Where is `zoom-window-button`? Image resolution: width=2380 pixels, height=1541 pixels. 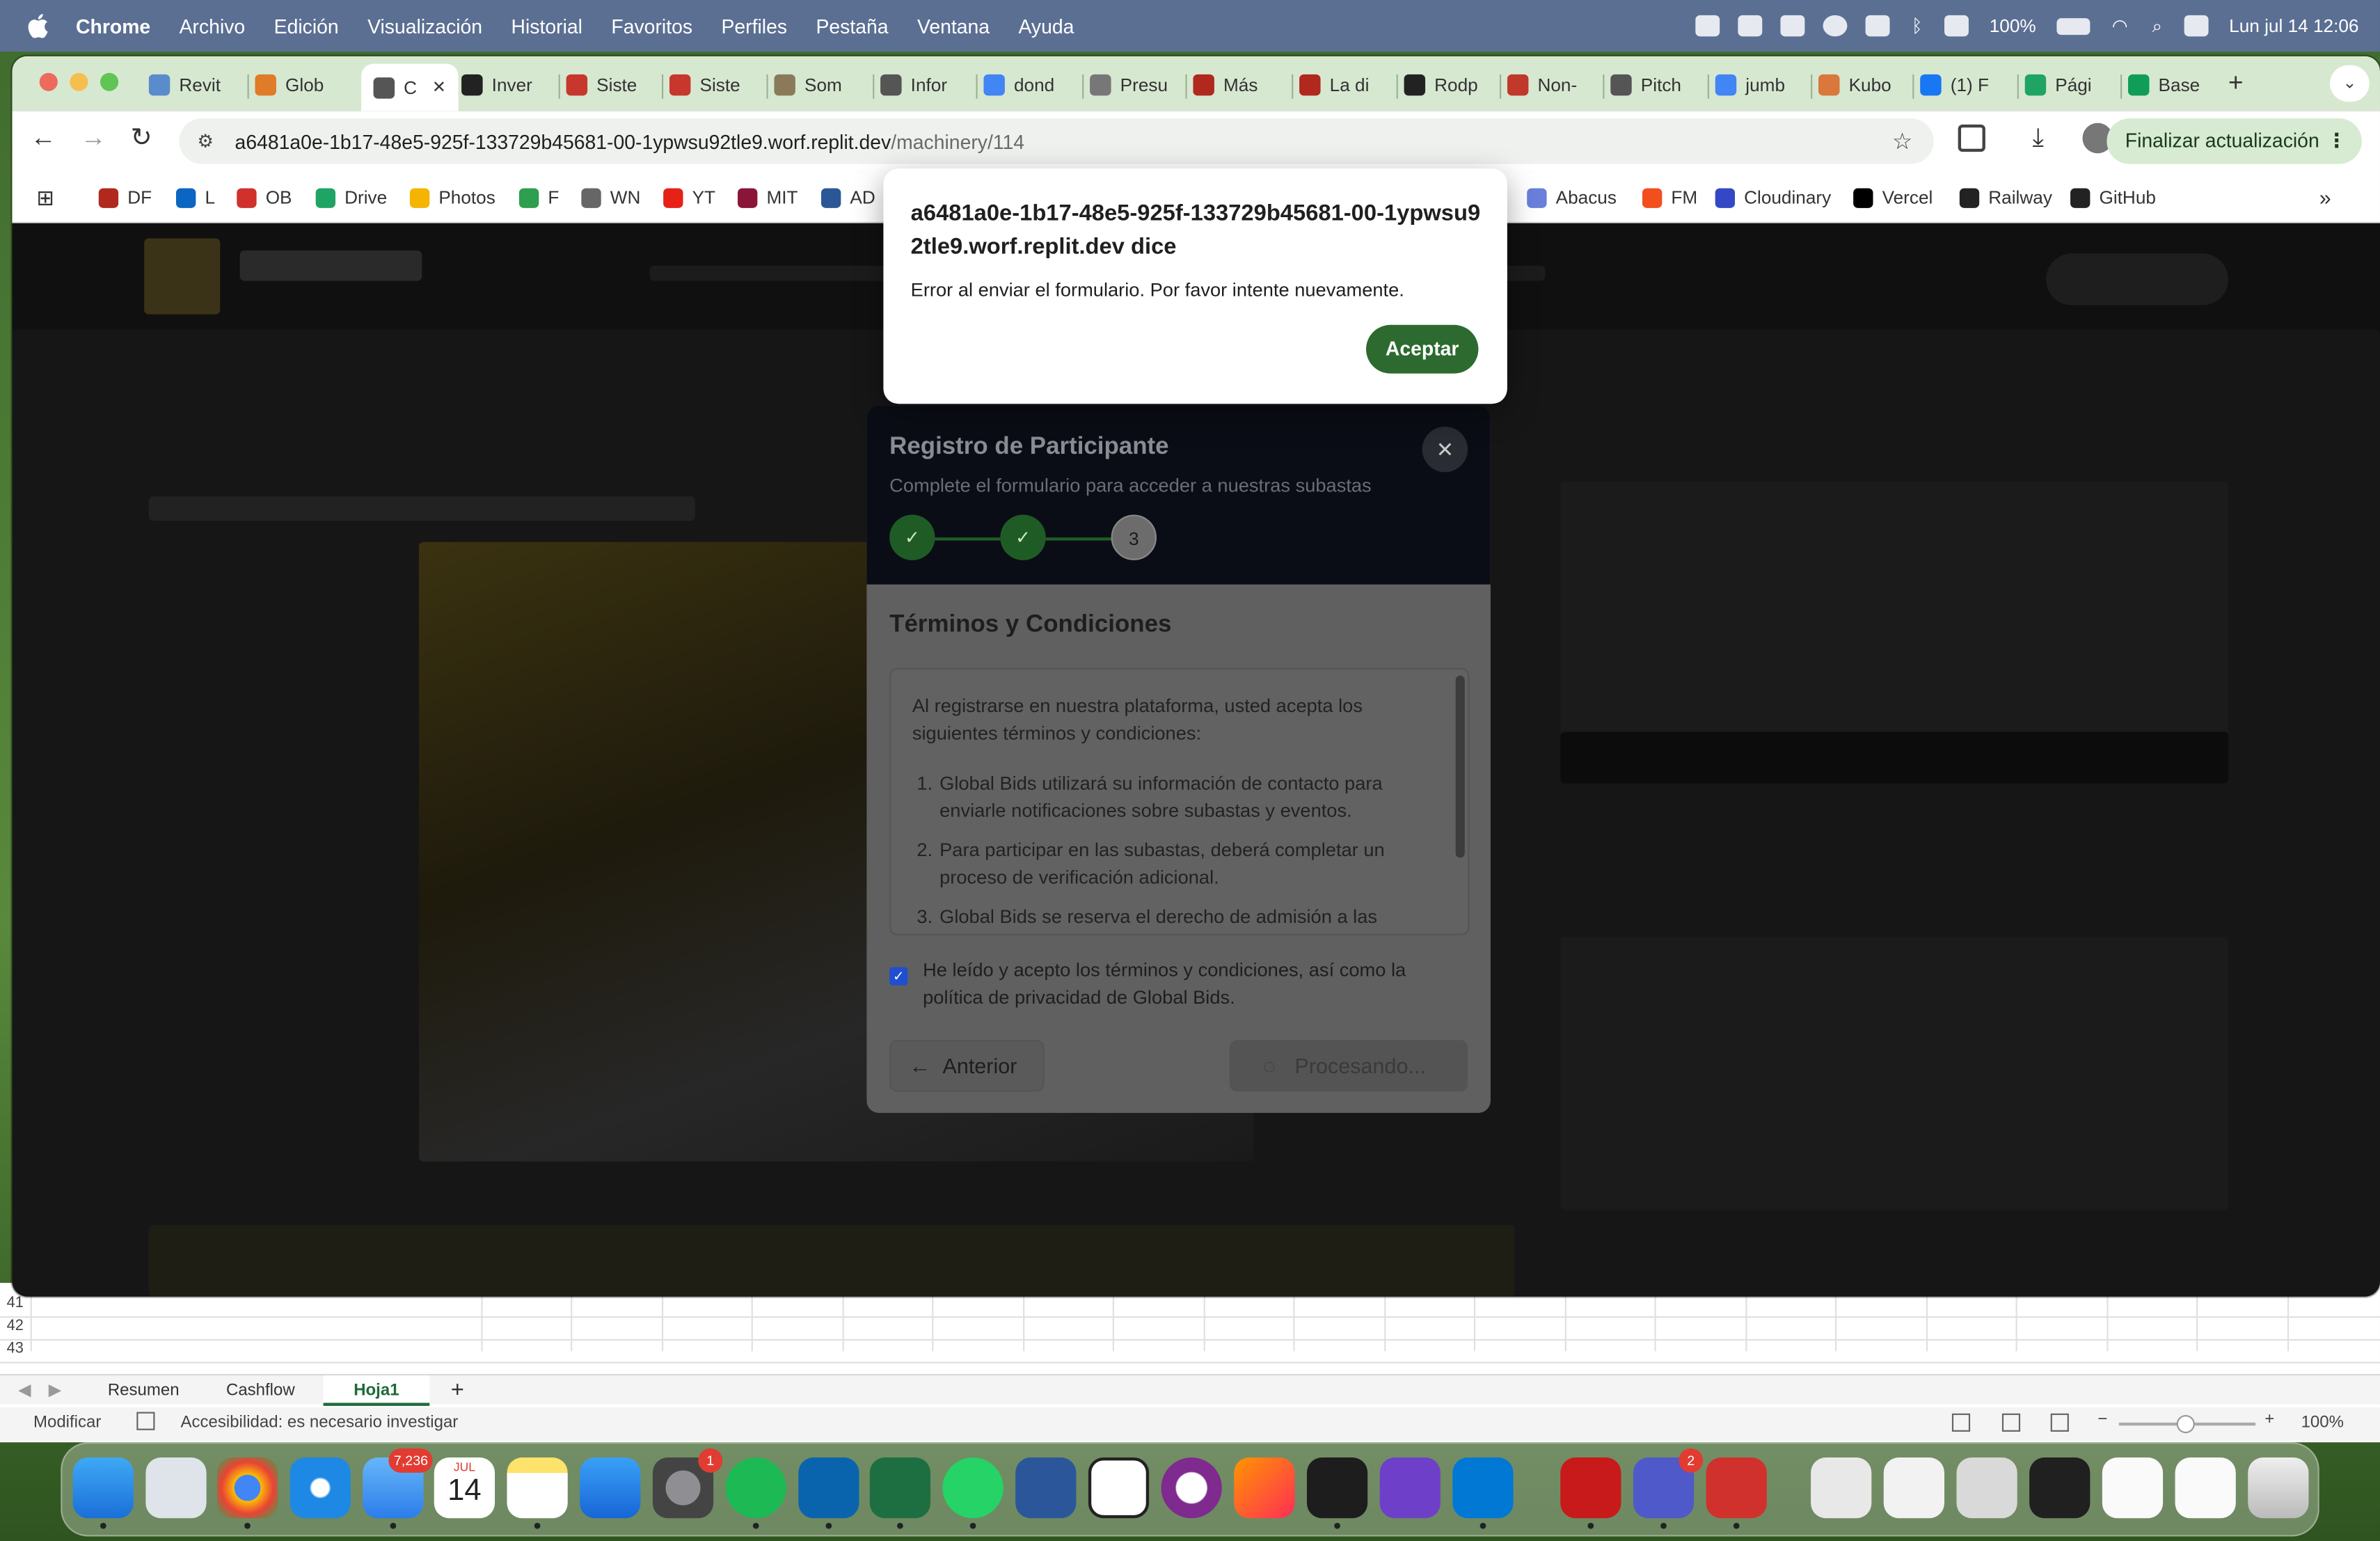
zoom-window-button is located at coordinates (110, 81).